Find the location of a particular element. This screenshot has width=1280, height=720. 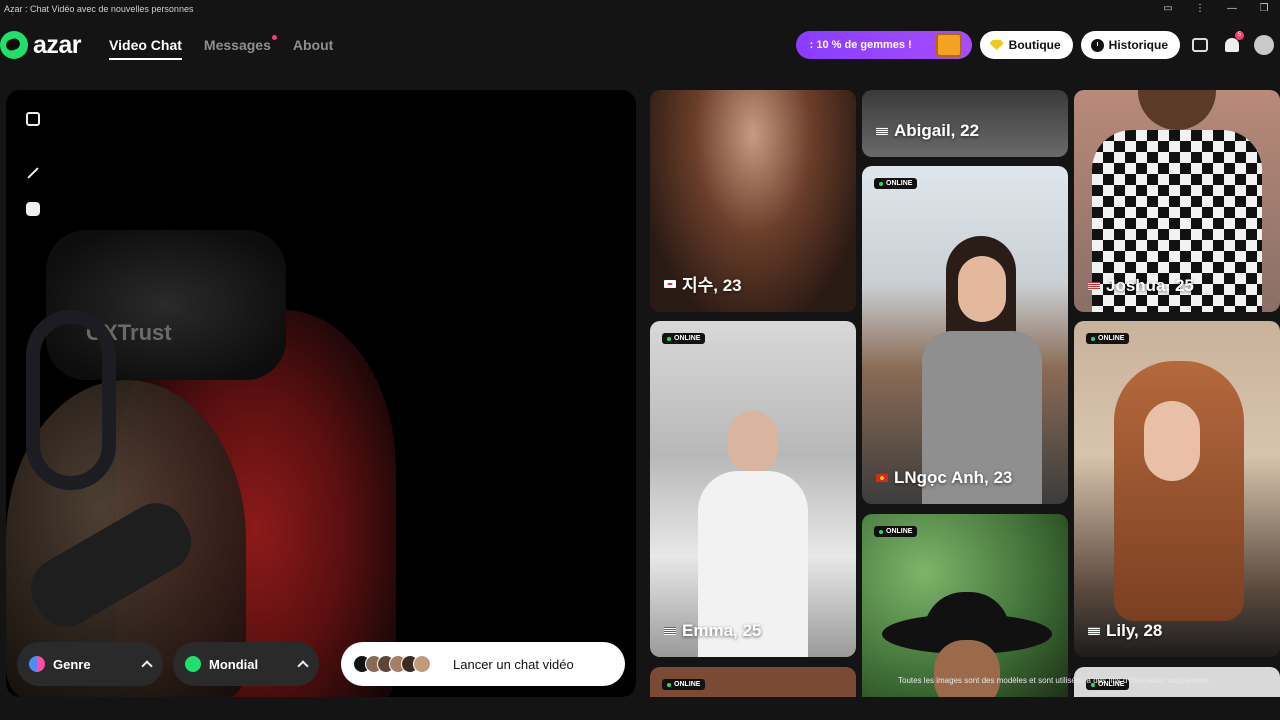

promo-label: : 10 % de gemmes ! is located at coordinates (860, 45).